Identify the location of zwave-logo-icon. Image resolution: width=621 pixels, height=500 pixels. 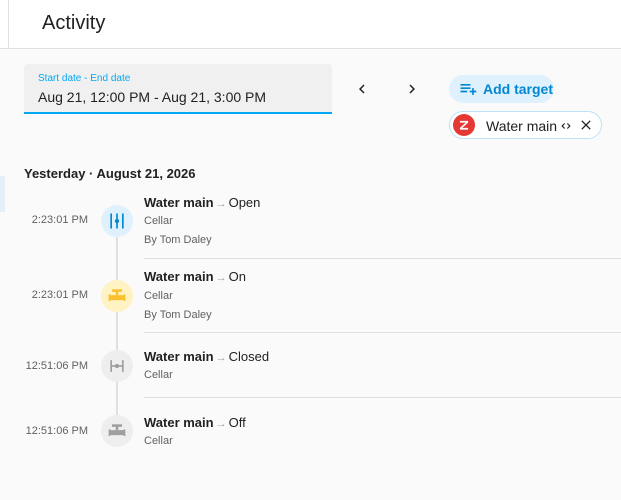
(464, 125).